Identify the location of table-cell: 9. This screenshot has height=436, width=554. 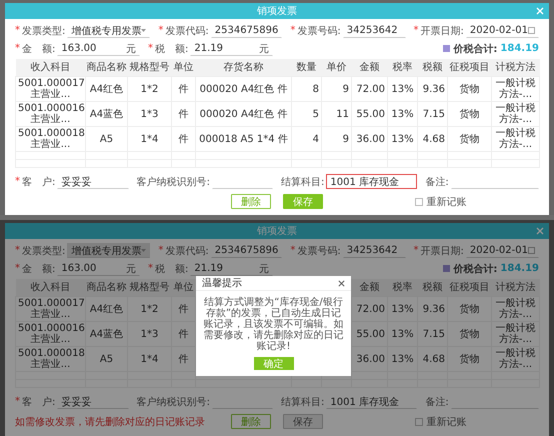
(337, 89).